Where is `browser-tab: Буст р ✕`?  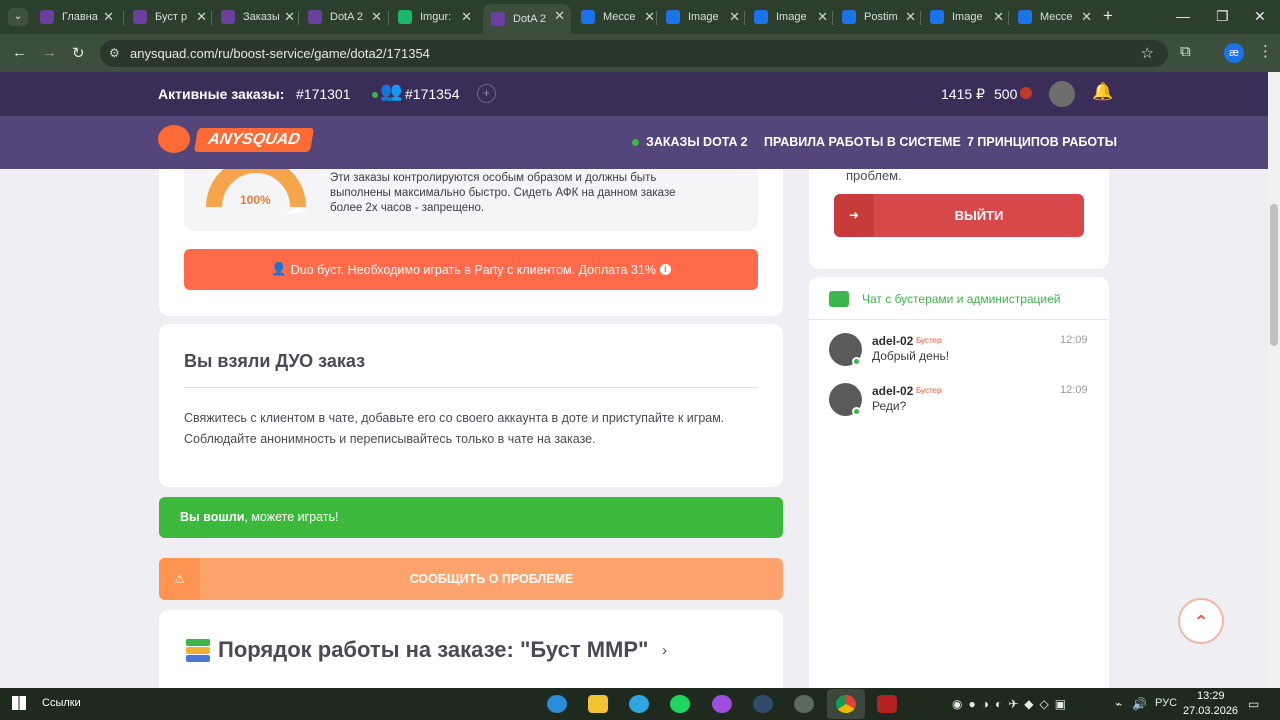
browser-tab: Буст р ✕ is located at coordinates (169, 17).